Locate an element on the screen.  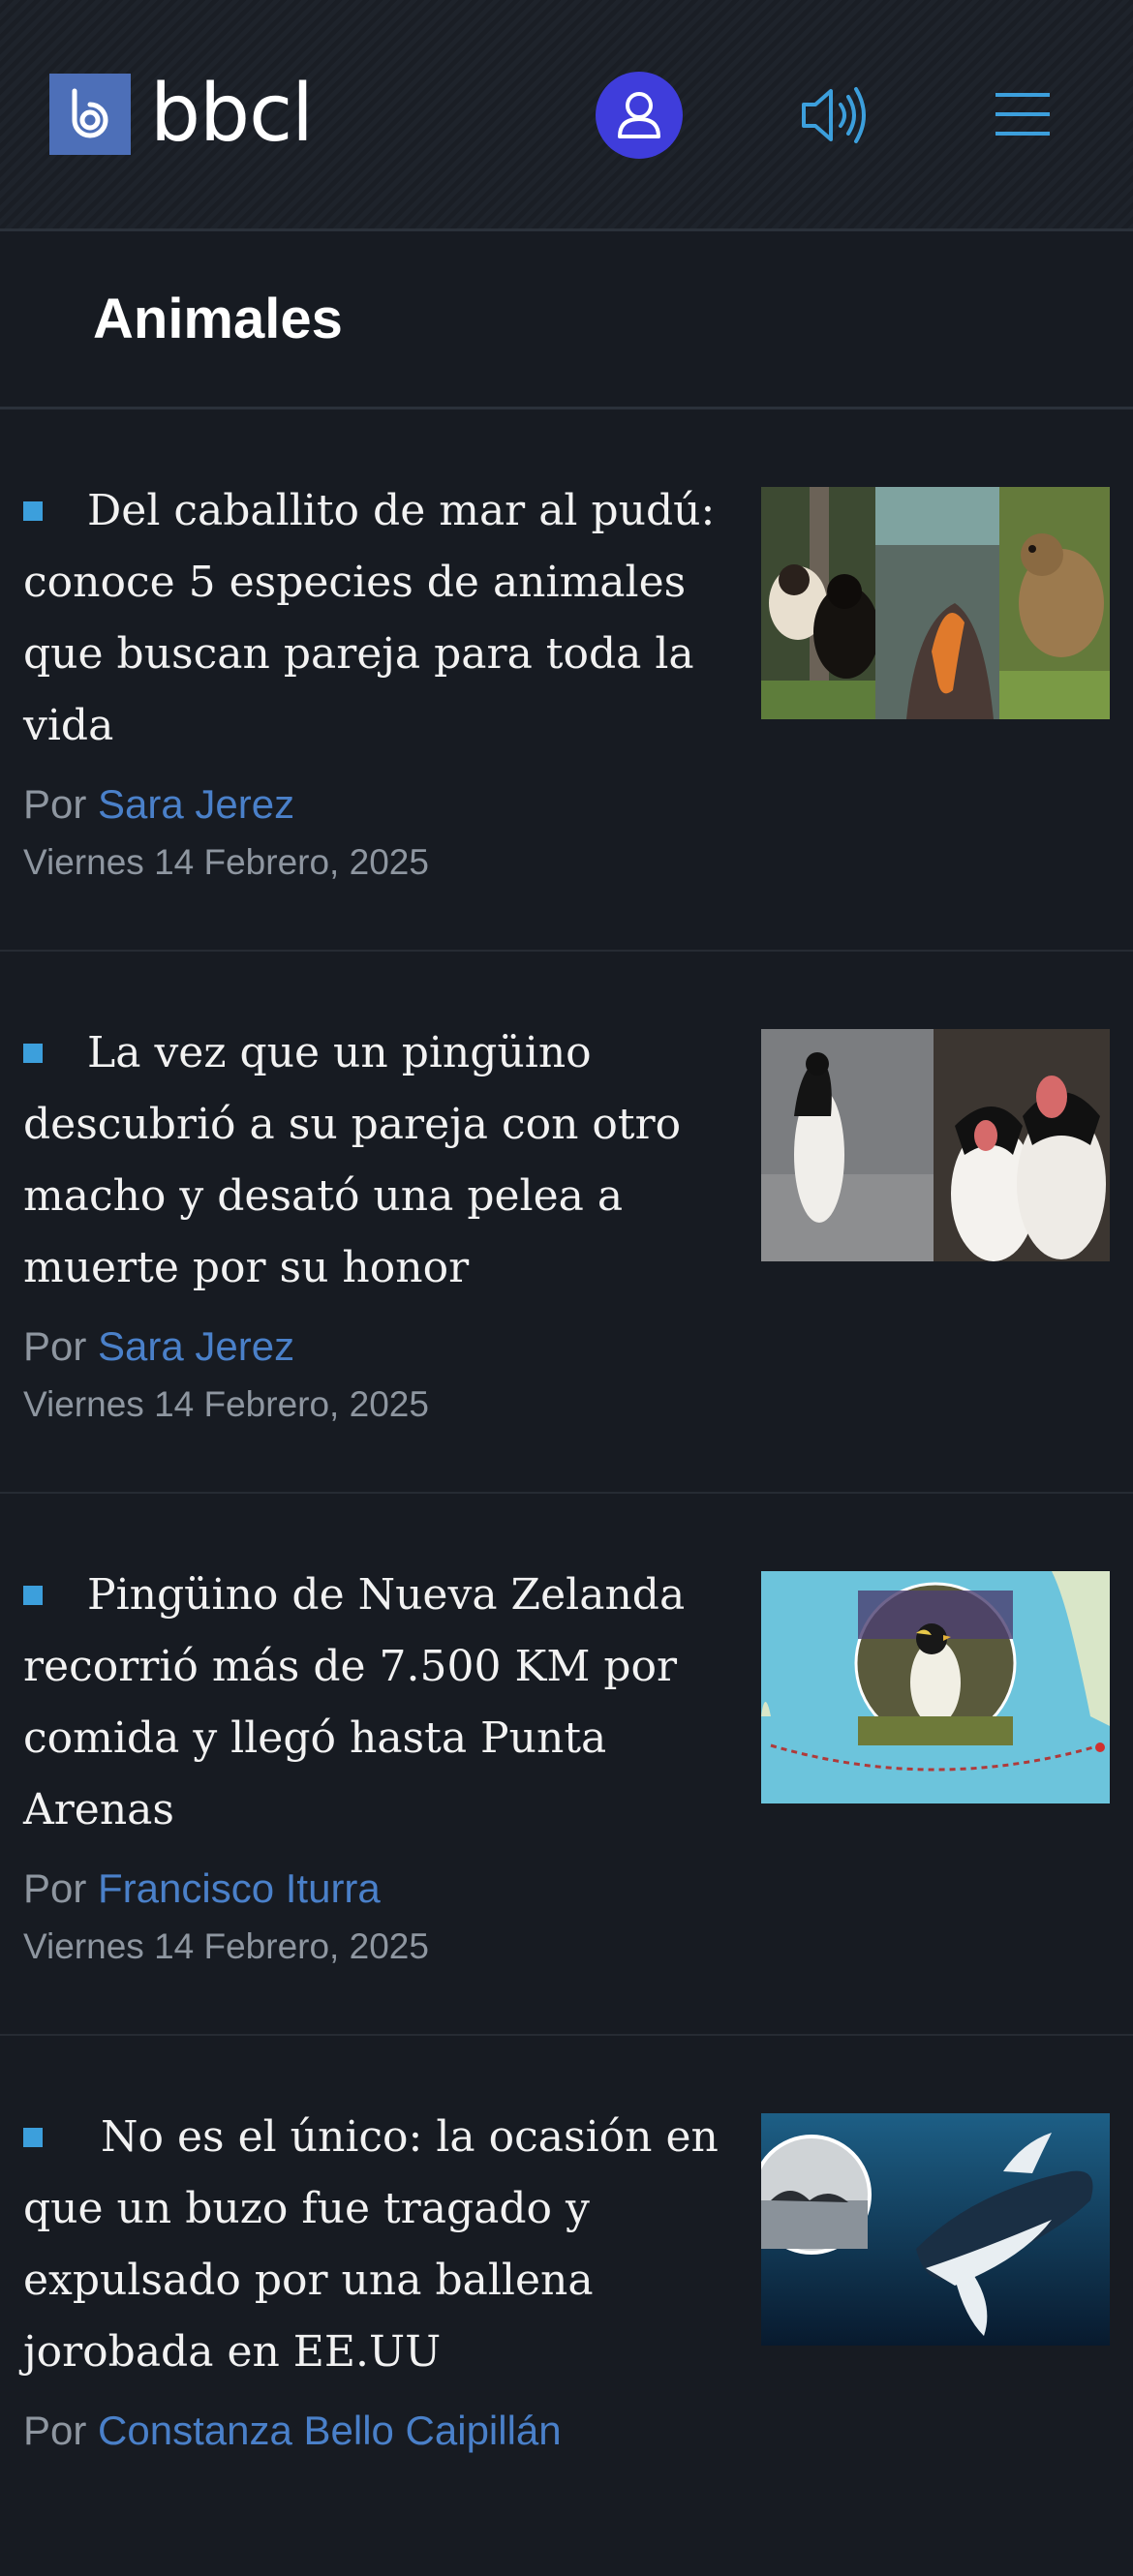
author-link: Constanza Bello Caipillán is located at coordinates (330, 2430).